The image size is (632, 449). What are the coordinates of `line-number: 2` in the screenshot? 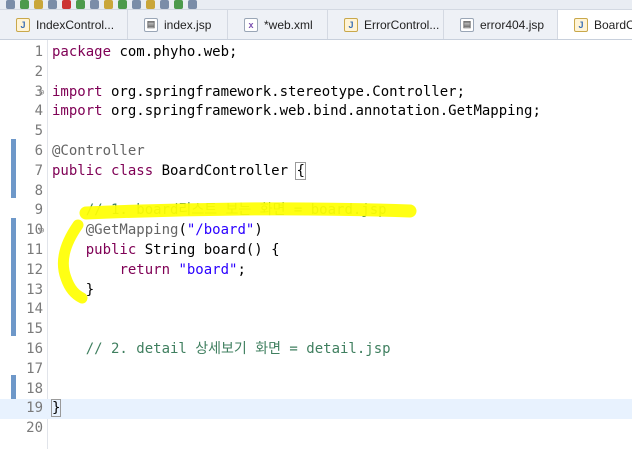 It's located at (38, 71).